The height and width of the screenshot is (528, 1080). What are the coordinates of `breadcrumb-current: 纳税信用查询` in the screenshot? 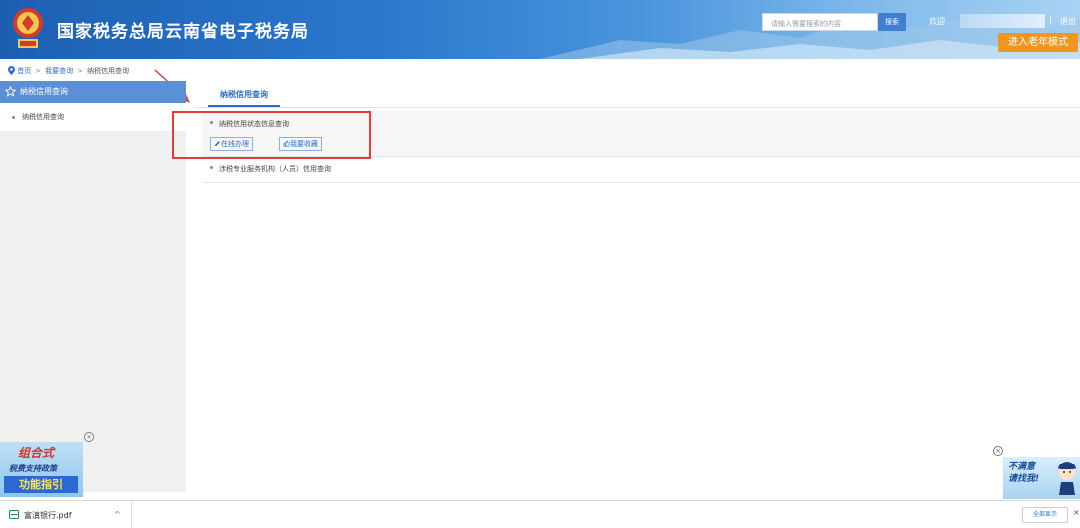 It's located at (107, 71).